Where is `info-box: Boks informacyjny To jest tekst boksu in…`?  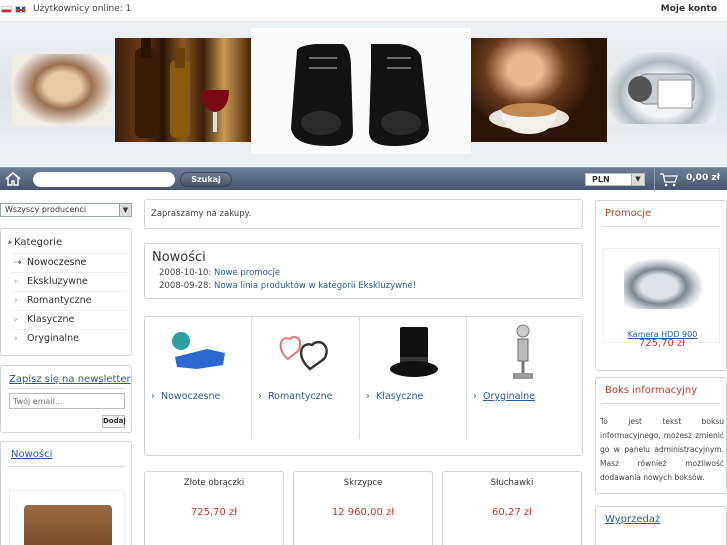
info-box: Boks informacyjny To jest tekst boksu in… is located at coordinates (661, 435).